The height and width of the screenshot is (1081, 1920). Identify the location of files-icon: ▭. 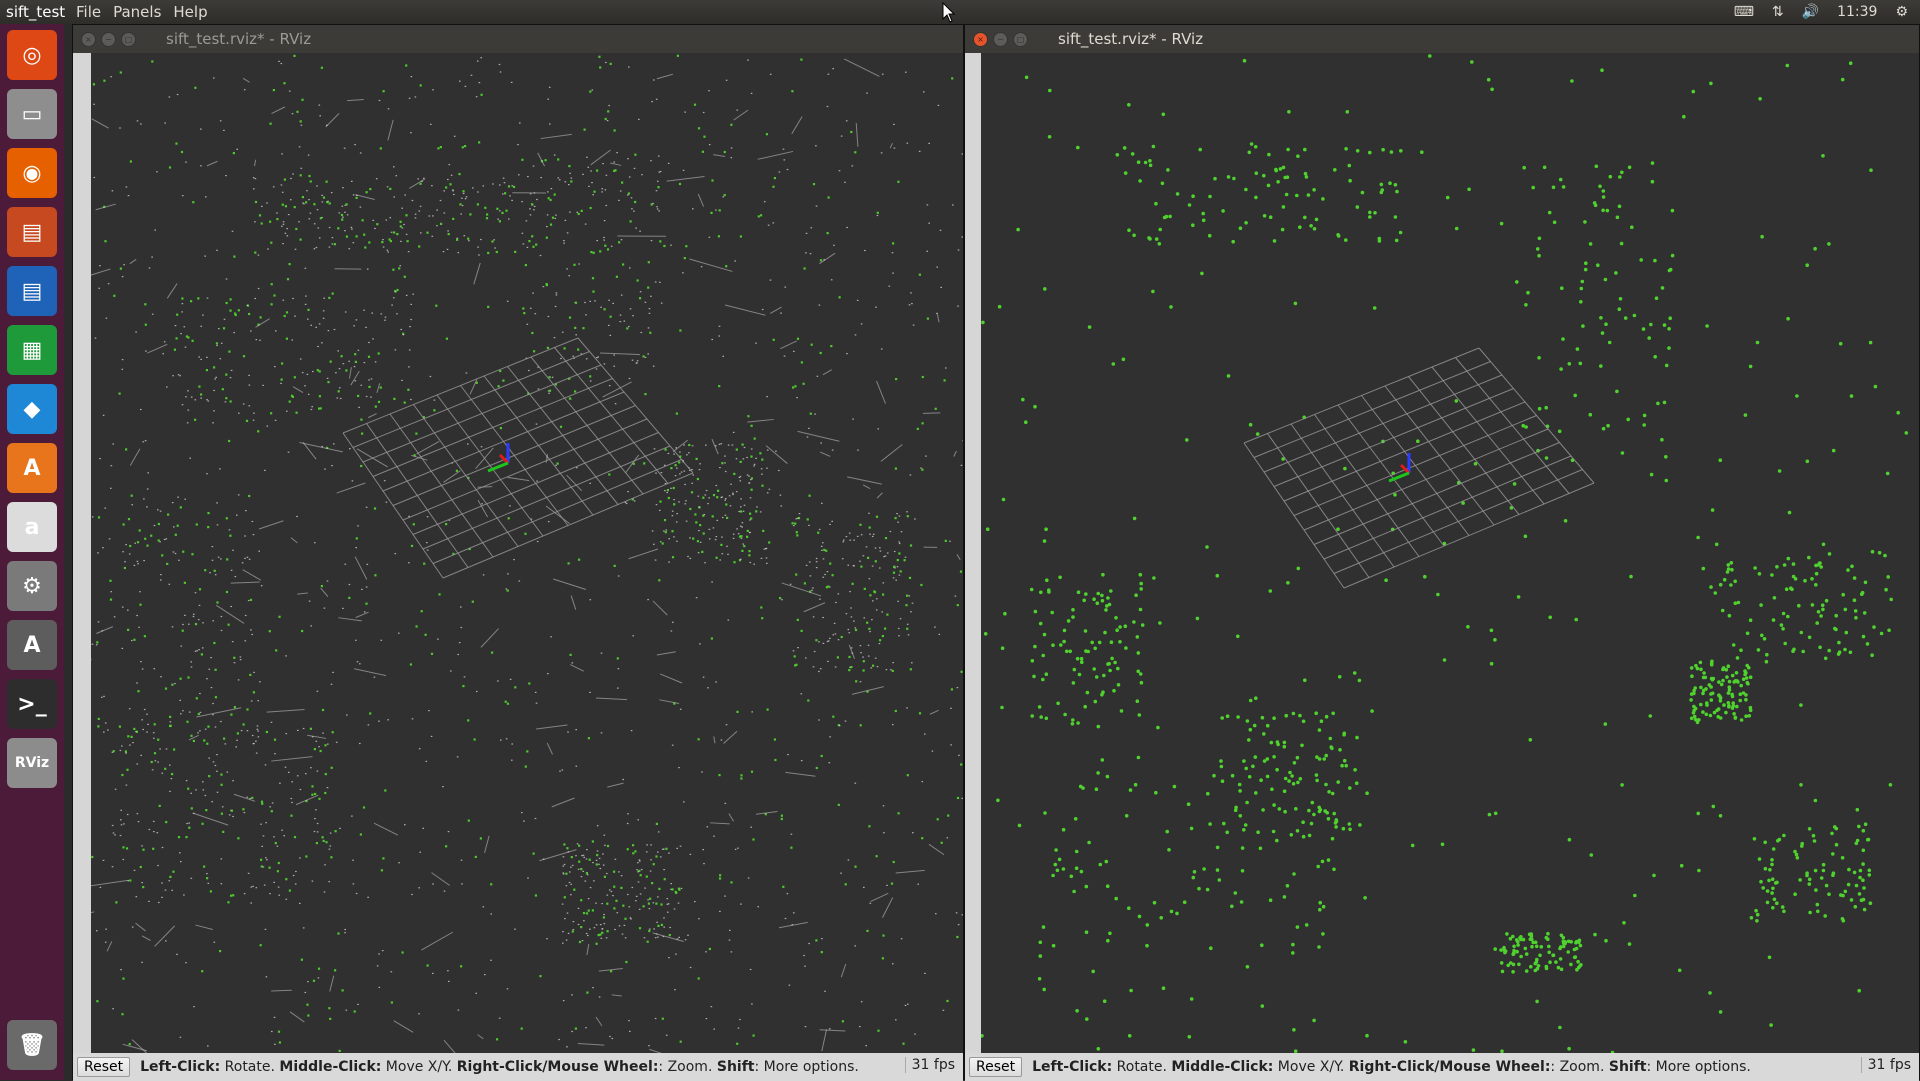
(32, 114).